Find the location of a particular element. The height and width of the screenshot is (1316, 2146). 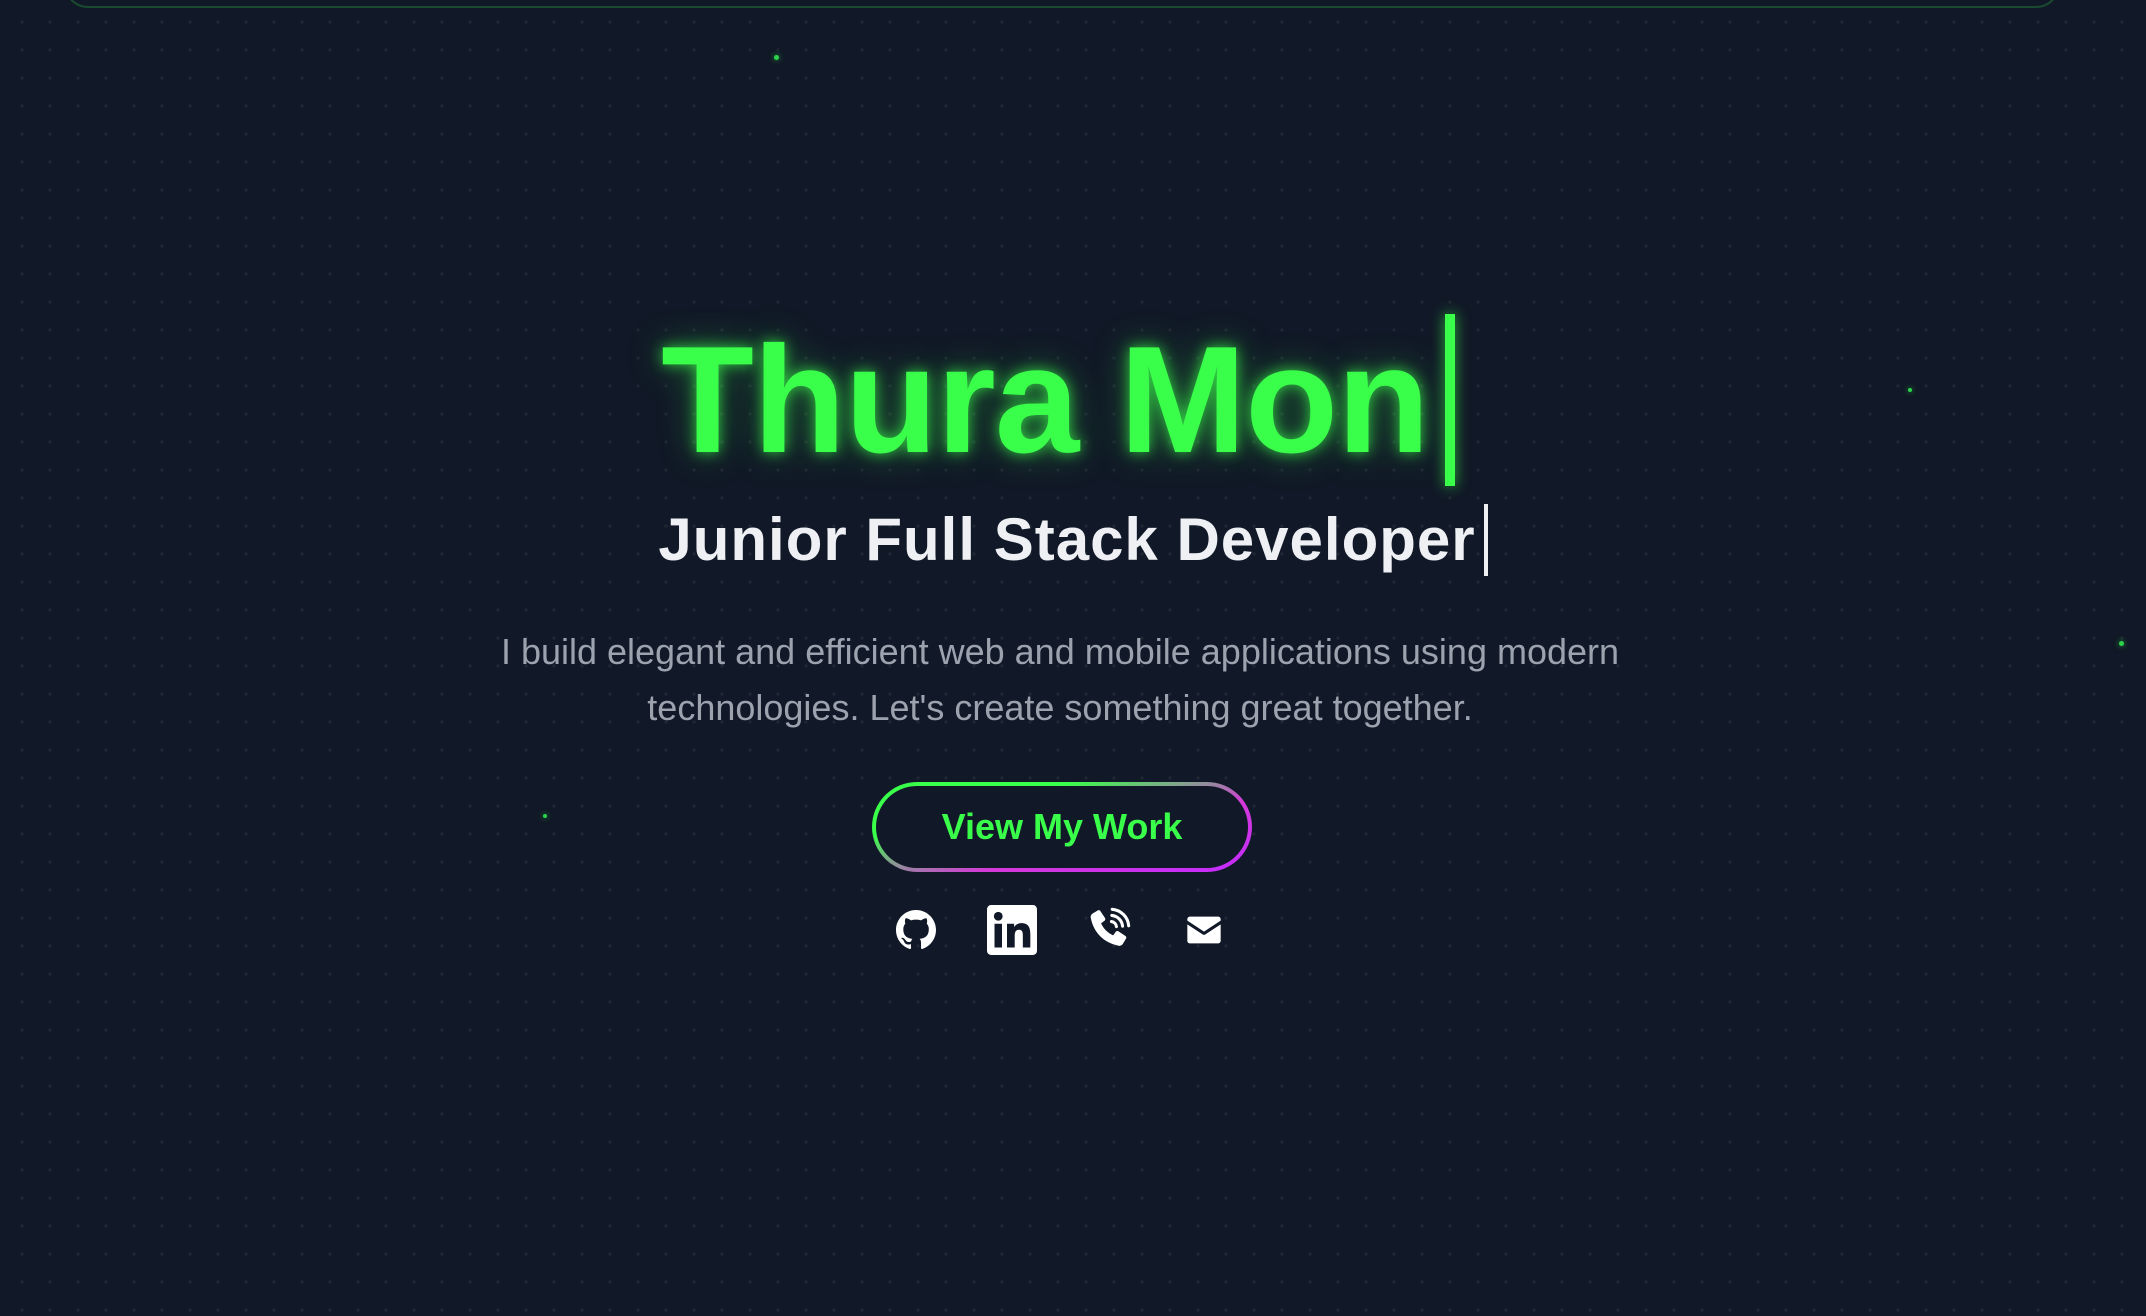

email-icon is located at coordinates (1204, 930).